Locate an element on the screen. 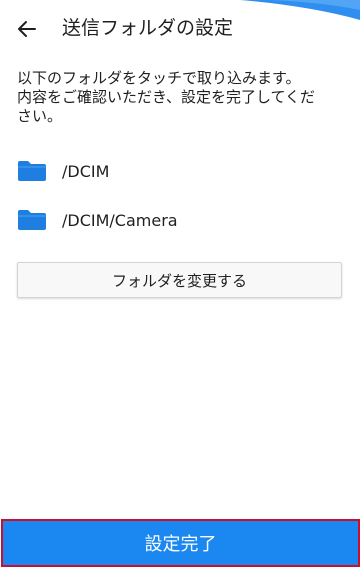  back-button is located at coordinates (27, 29).